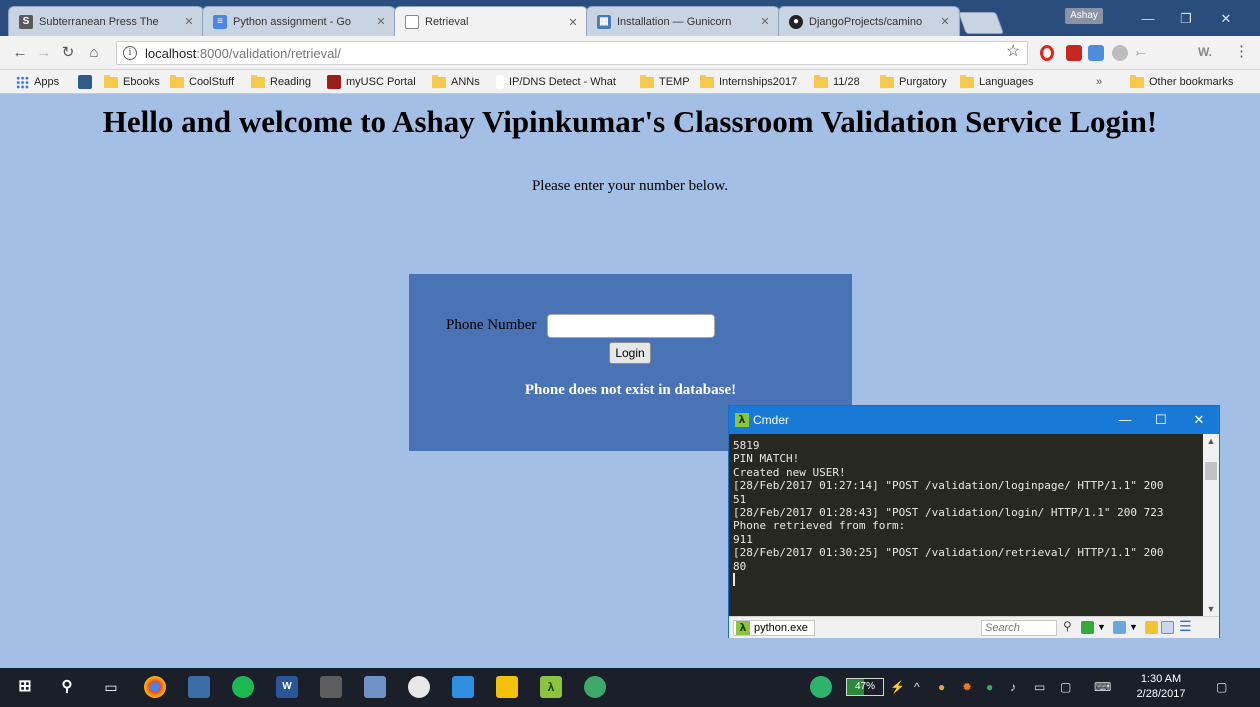 This screenshot has width=1260, height=707. I want to click on message-icon: ▢, so click(1065, 687).